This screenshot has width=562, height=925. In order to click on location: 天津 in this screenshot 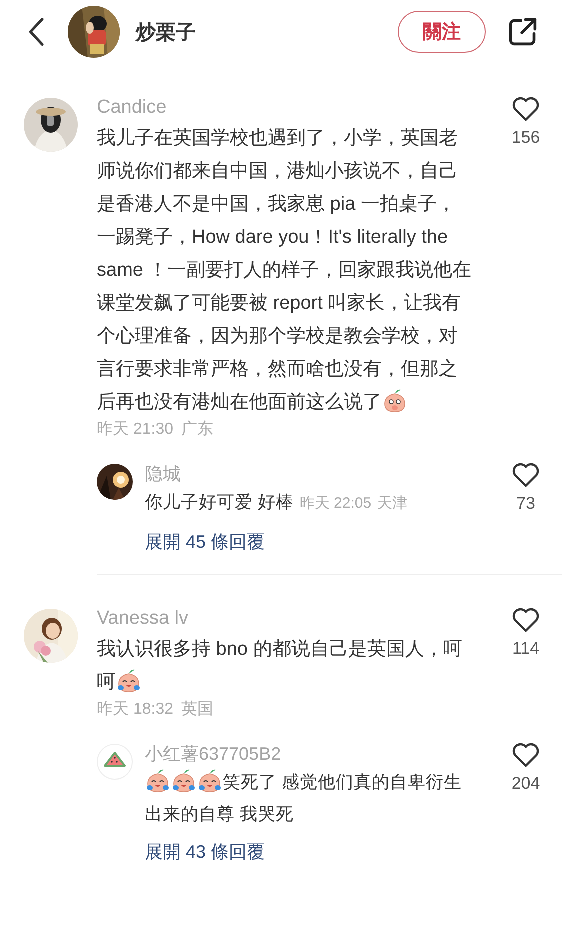, I will do `click(393, 503)`.